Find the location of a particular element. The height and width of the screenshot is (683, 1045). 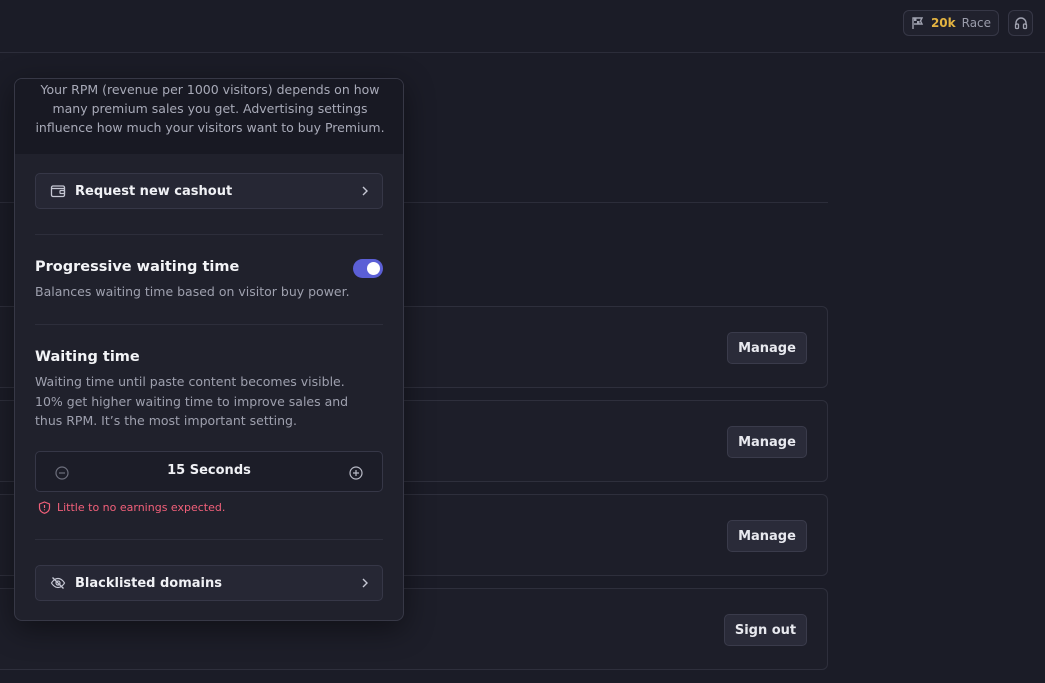

headphones-icon is located at coordinates (1021, 23).